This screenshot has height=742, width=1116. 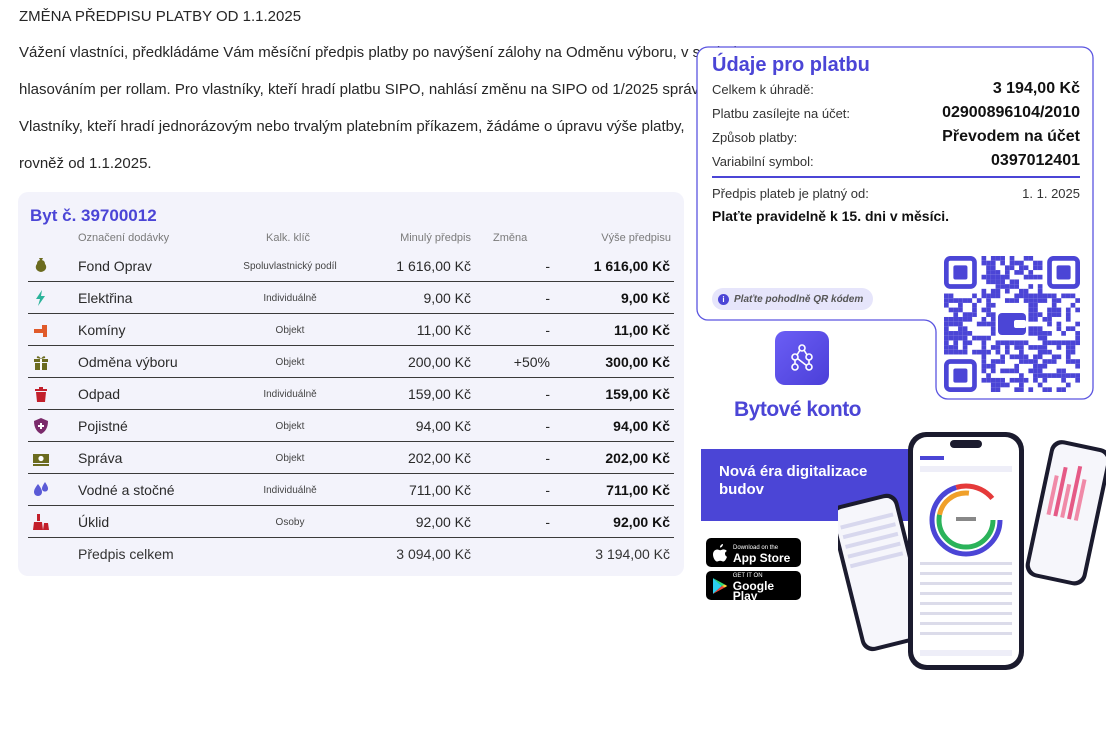 I want to click on payment-account-value: 02900896104/2010, so click(x=1011, y=112).